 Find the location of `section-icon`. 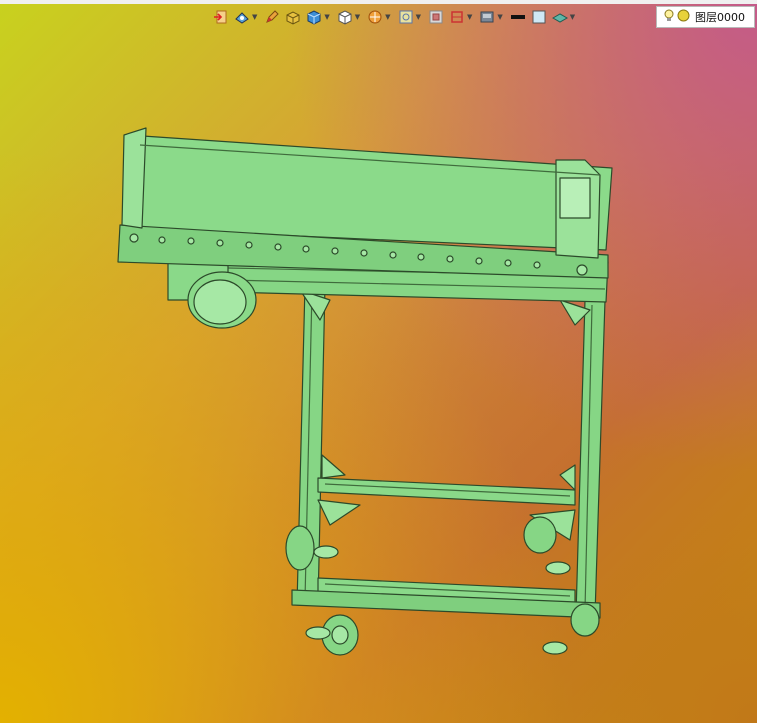

section-icon is located at coordinates (375, 17).